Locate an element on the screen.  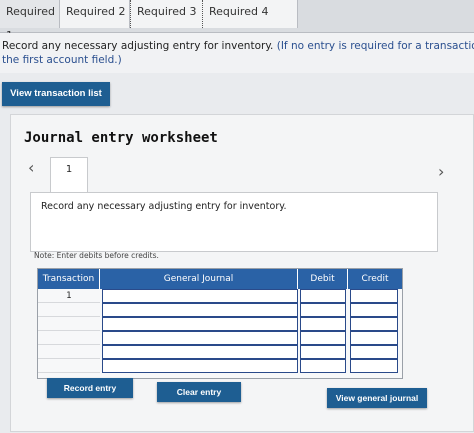
chevron-right-icon: › is located at coordinates (441, 171).